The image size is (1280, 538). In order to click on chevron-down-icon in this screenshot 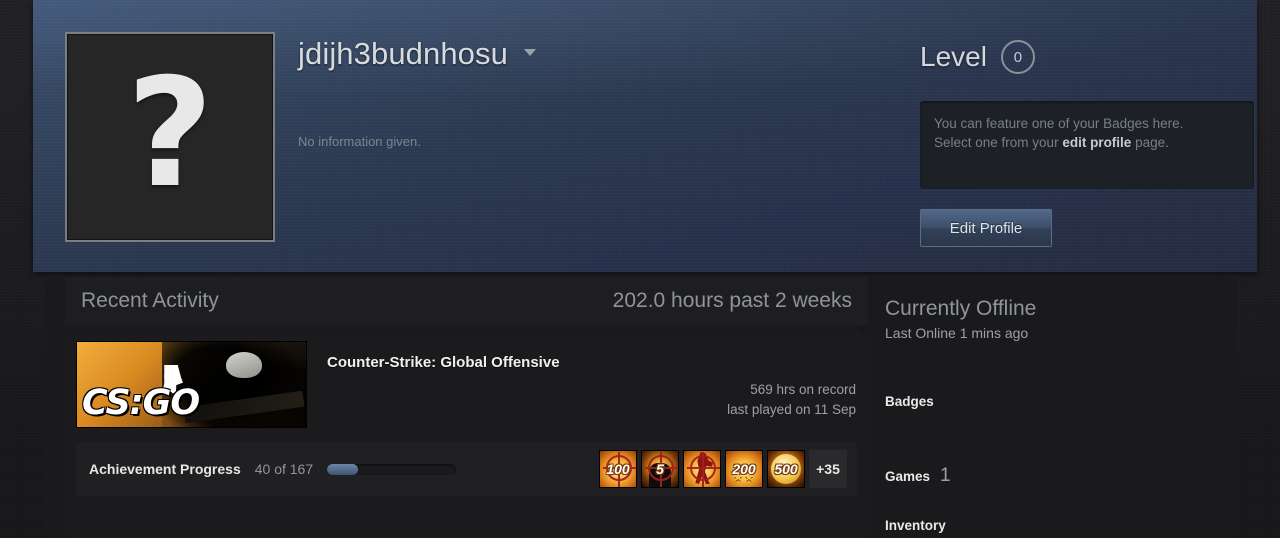, I will do `click(530, 52)`.